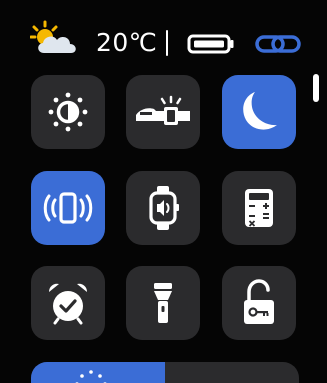 This screenshot has height=383, width=327. I want to click on calculator-button, so click(259, 208).